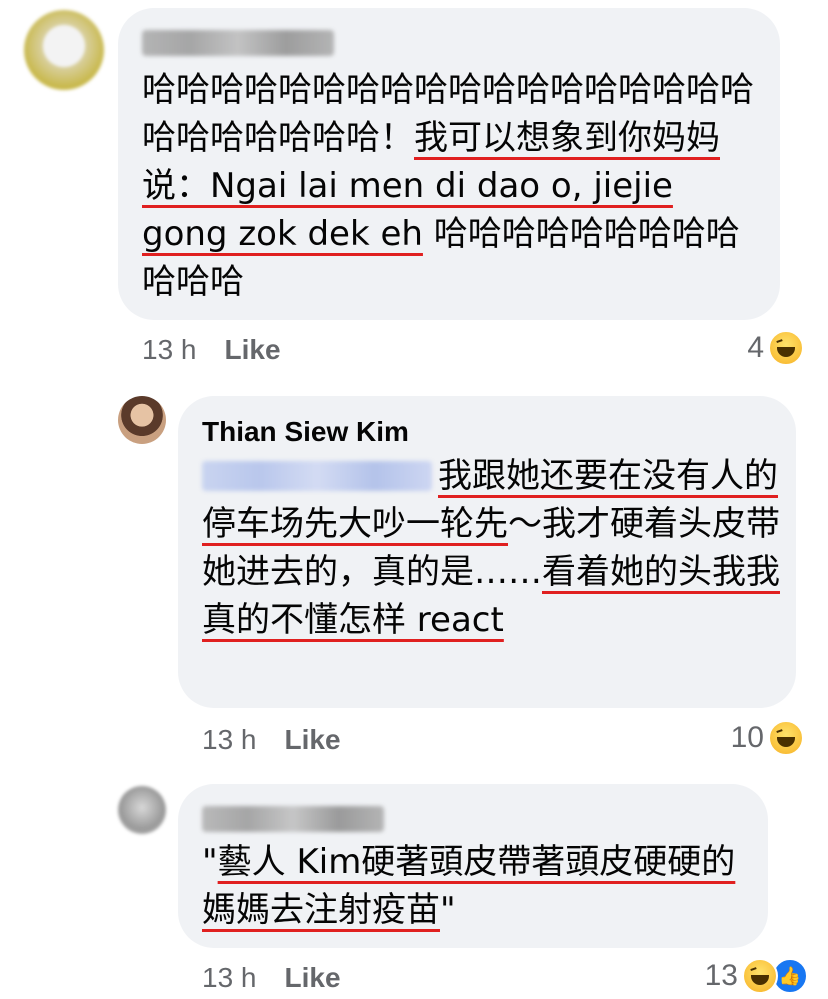 The width and height of the screenshot is (828, 999). Describe the element at coordinates (317, 476) in the screenshot. I see `mention-blurred` at that location.